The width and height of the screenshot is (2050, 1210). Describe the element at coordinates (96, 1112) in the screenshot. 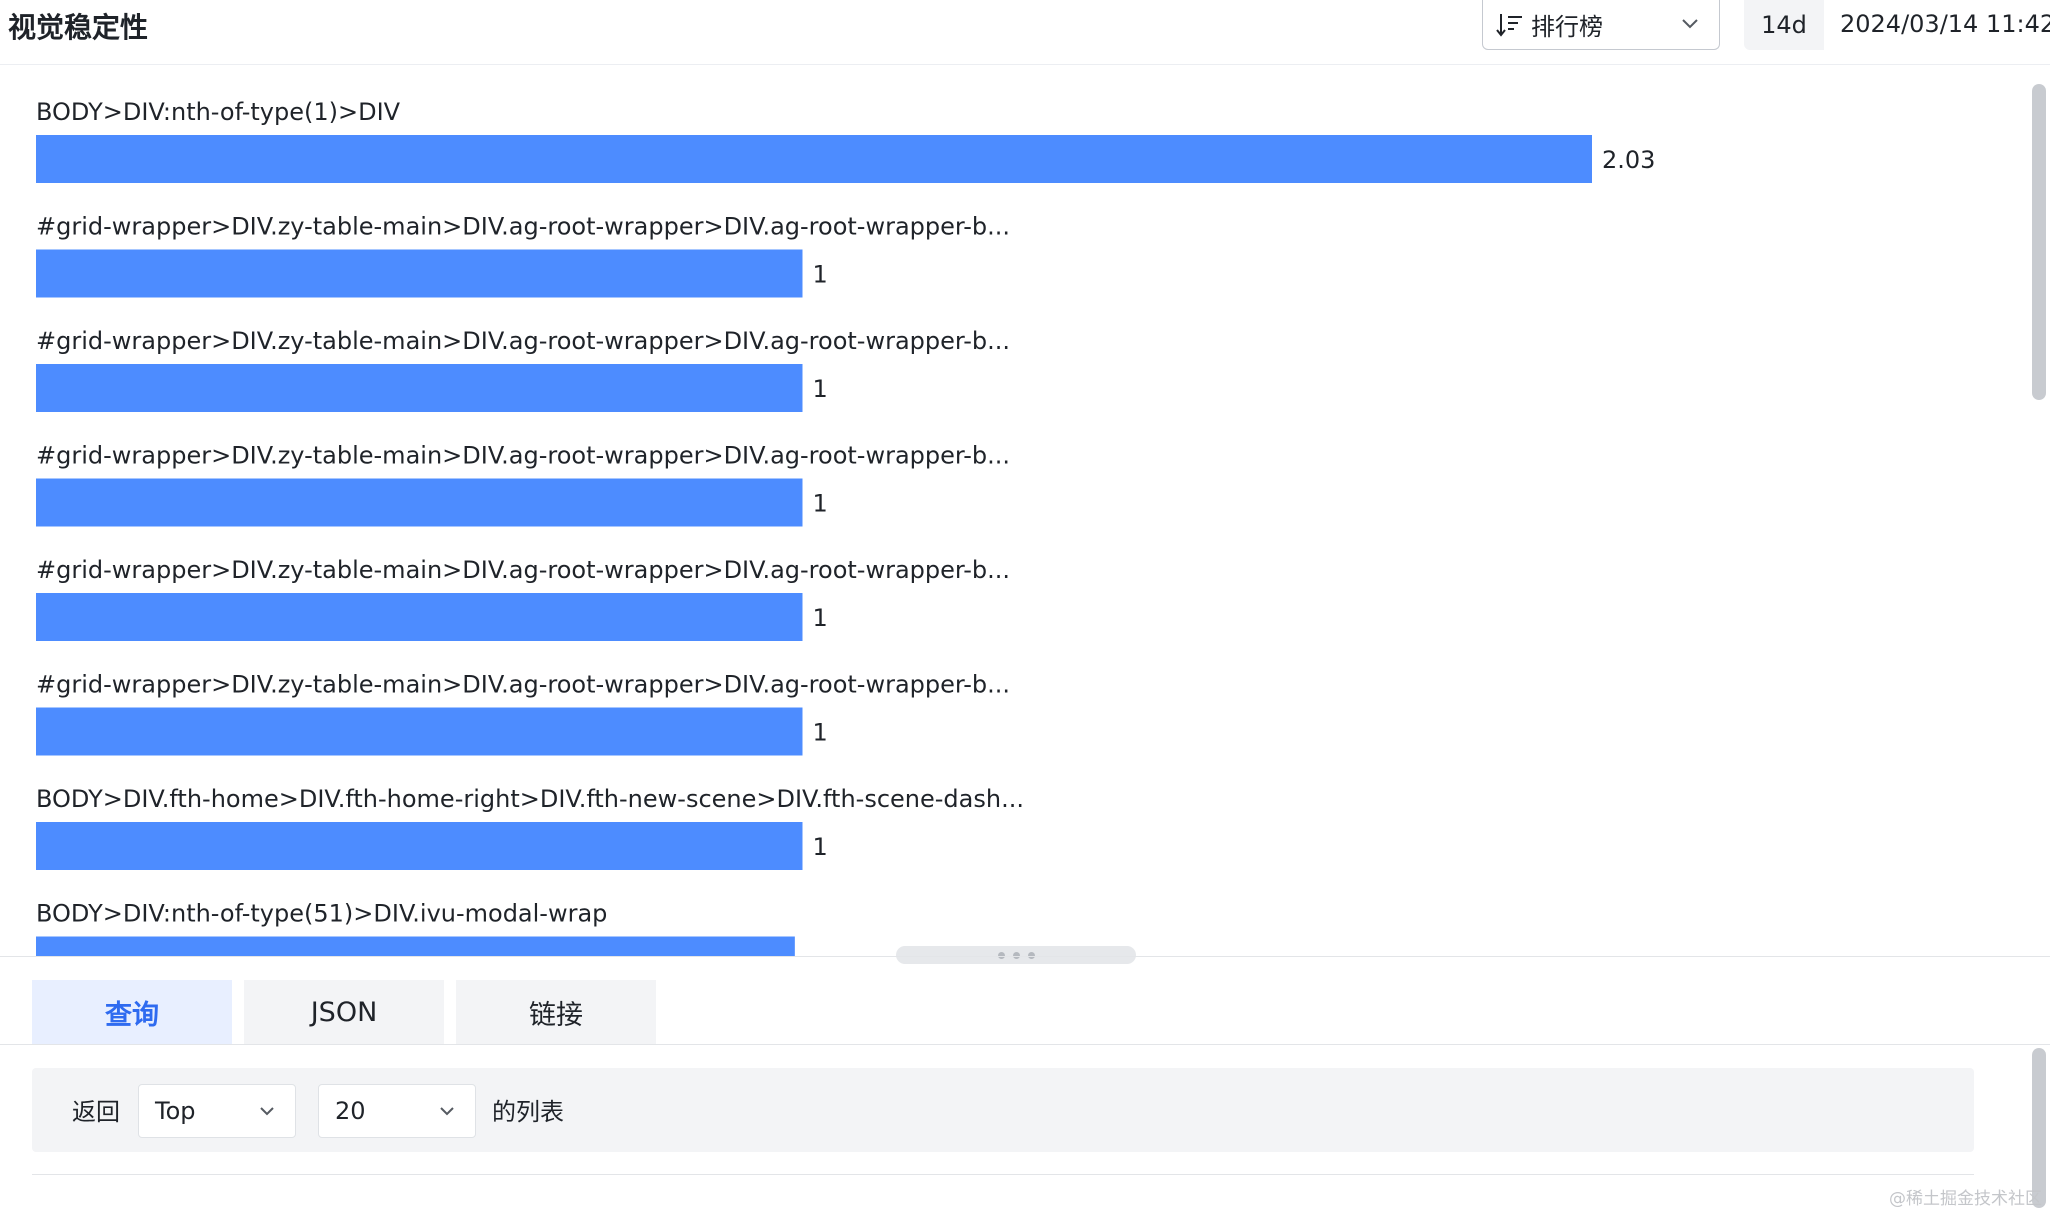

I see `query-prefix-label: 返回` at that location.